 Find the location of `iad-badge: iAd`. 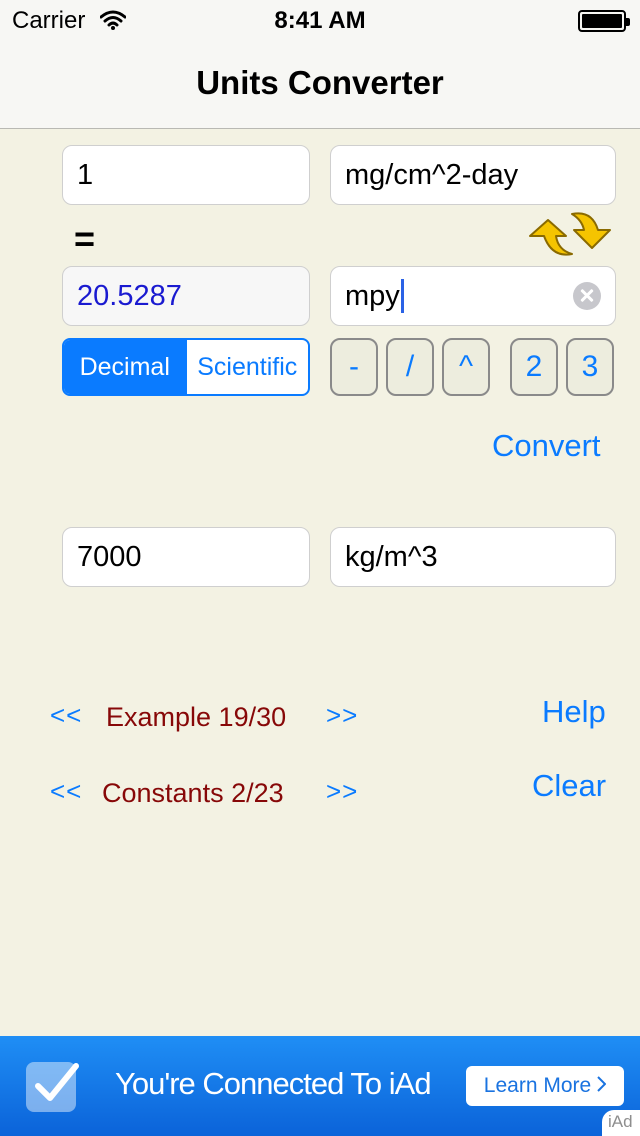

iad-badge: iAd is located at coordinates (621, 1123).